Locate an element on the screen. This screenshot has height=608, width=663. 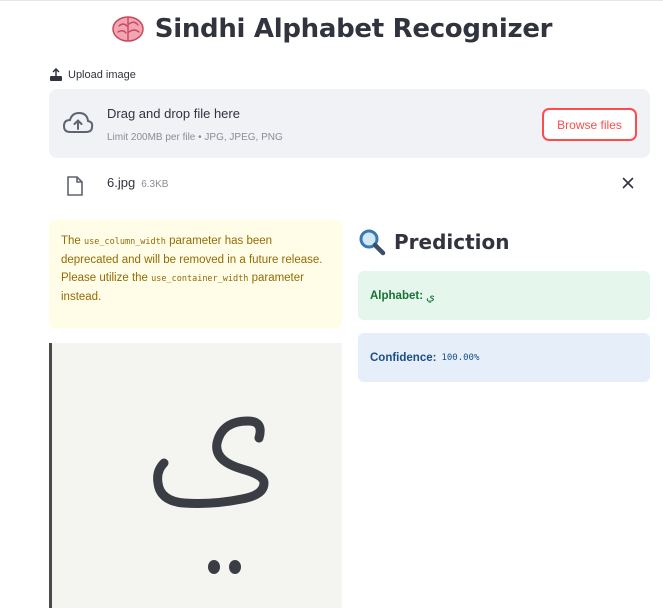
upload-label-text: Upload image is located at coordinates (102, 75).